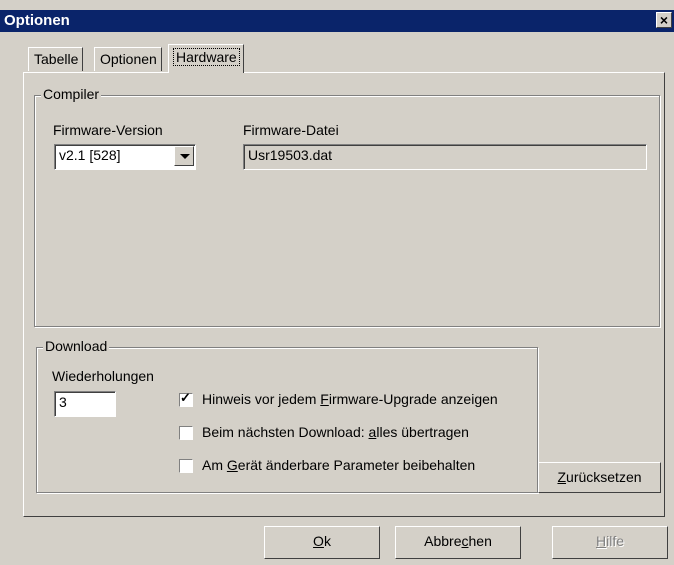  I want to click on firmware-upgrade-hint-checkbox: ✓, so click(186, 398).